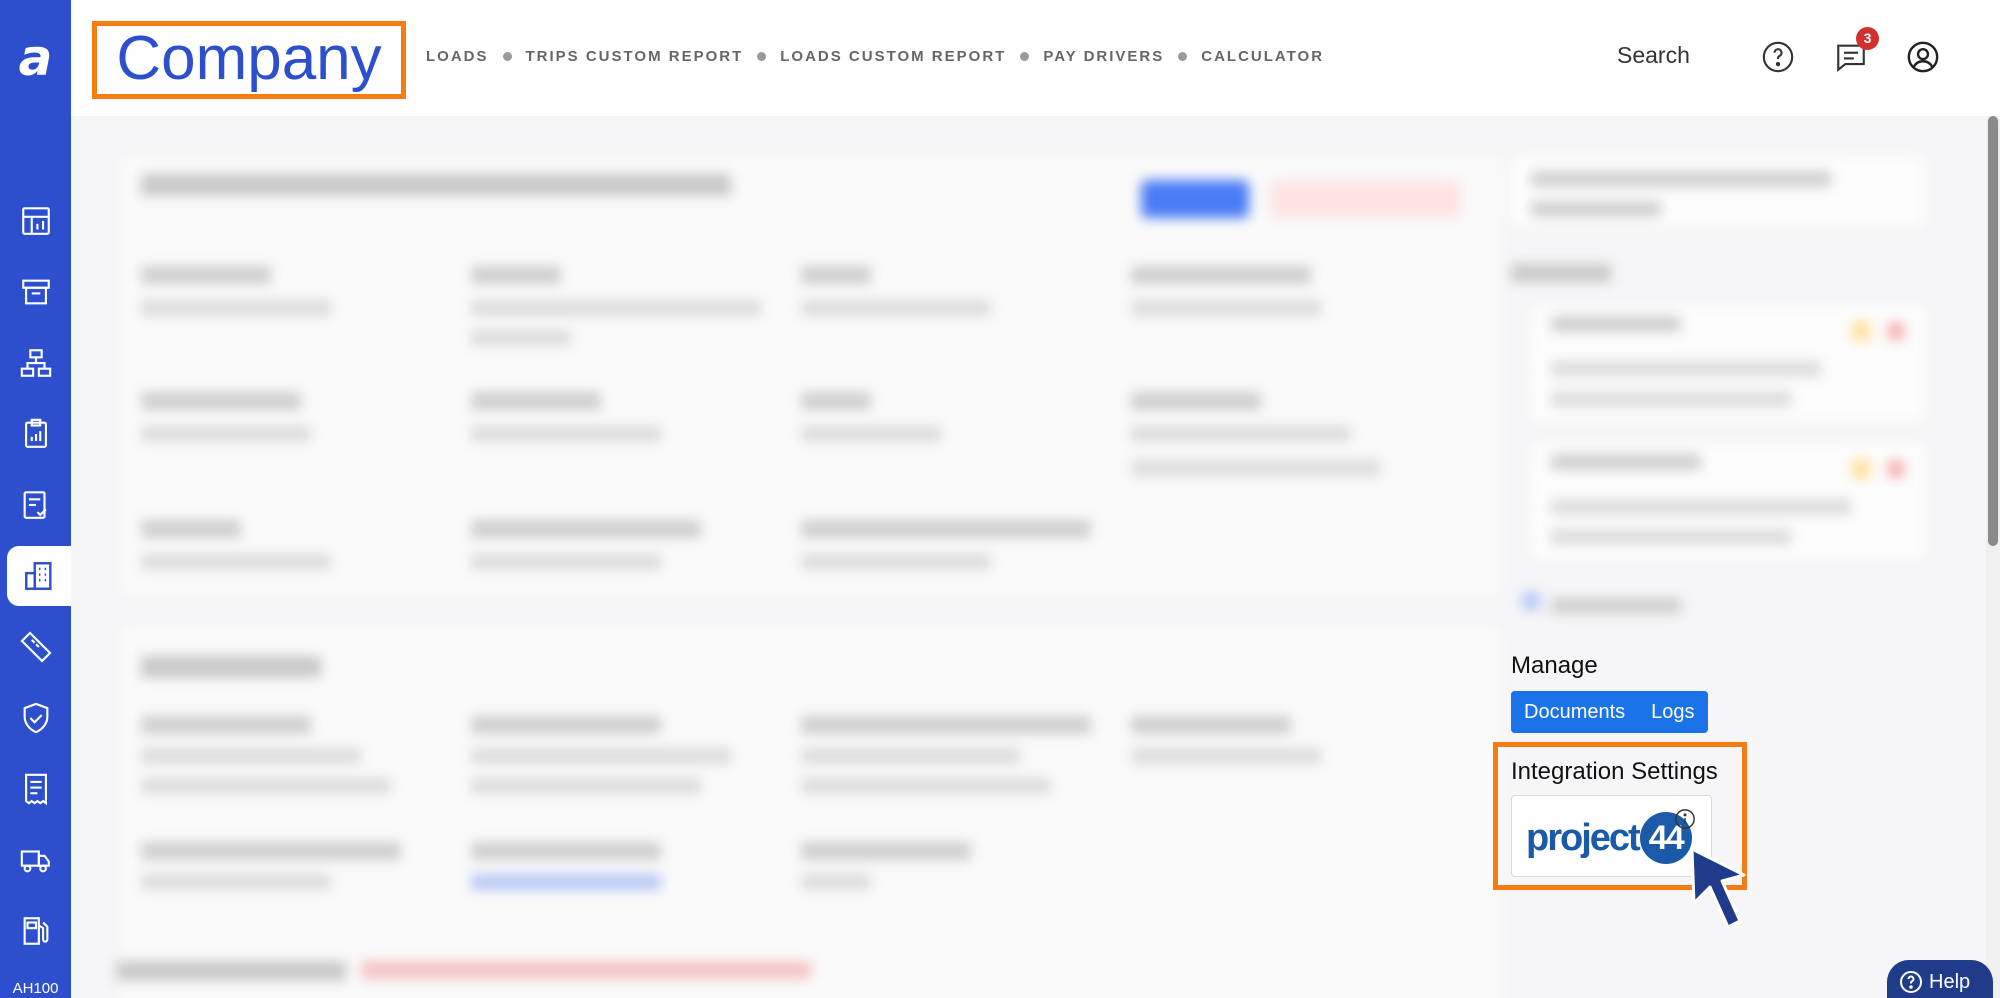 The height and width of the screenshot is (998, 2000). Describe the element at coordinates (1614, 771) in the screenshot. I see `integration-settings-title: Integration Settings` at that location.